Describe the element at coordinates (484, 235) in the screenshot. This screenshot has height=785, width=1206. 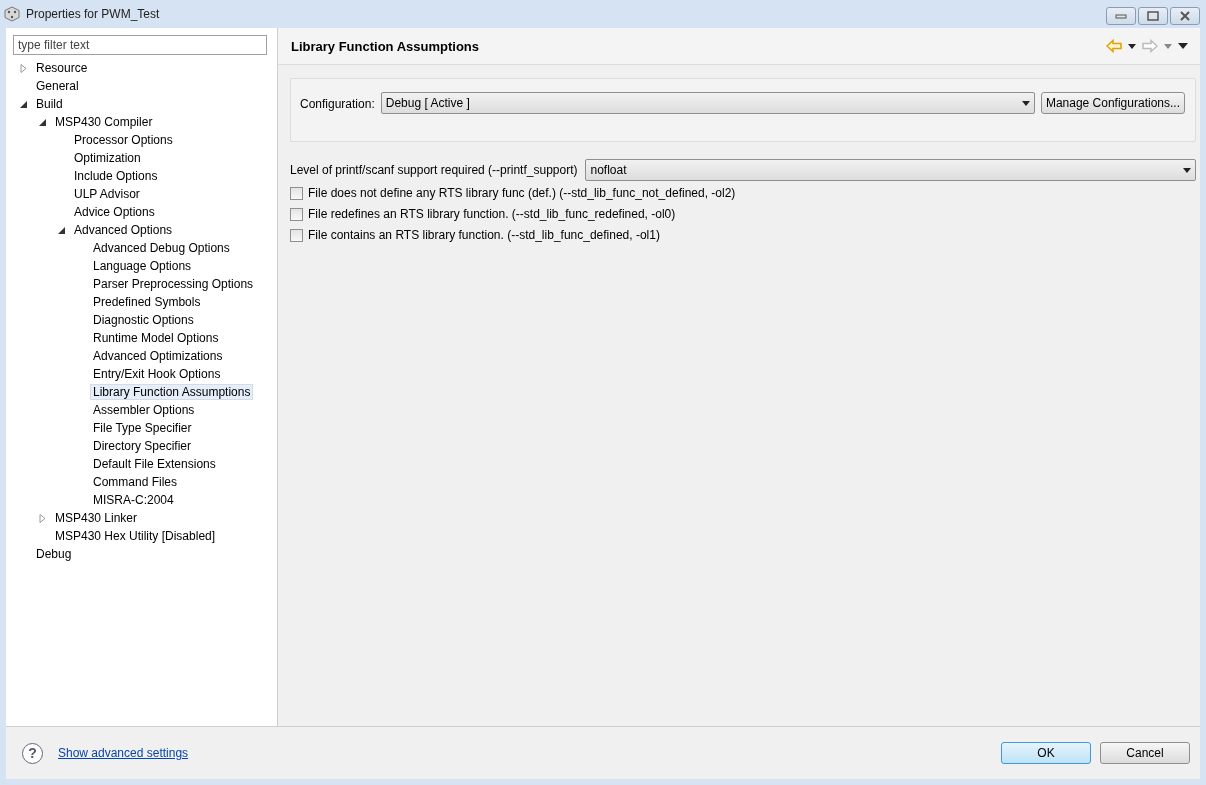
I see `checkbox-label: File contains an RTS library function. (--std_lib_func_defined, -ol1)` at that location.